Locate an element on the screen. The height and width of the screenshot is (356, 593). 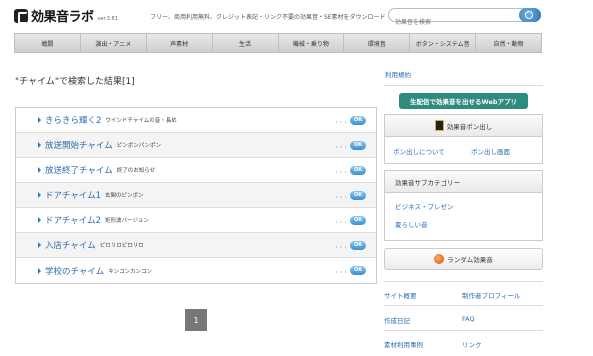
pon-panel: 効果音ポン出し ポン出しについて ポン出し画面 is located at coordinates (463, 139).